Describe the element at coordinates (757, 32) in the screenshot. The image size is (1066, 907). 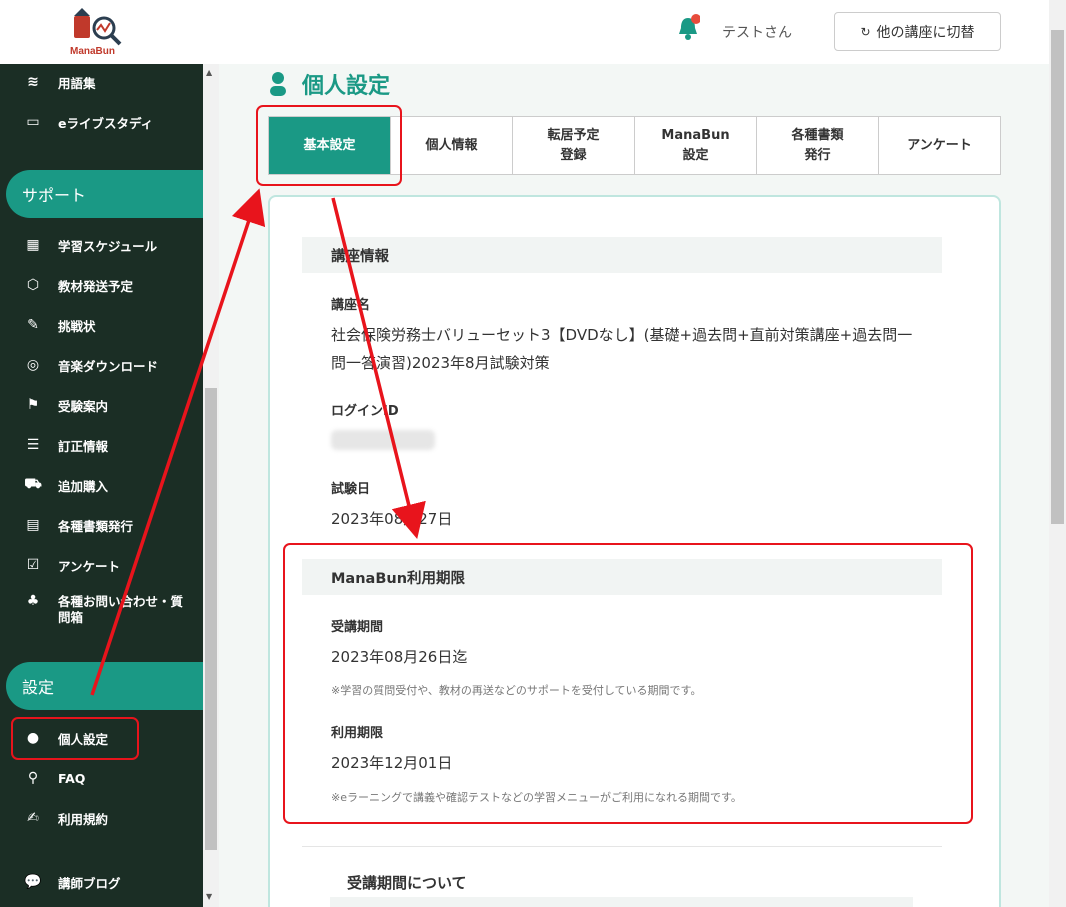
I see `user-name: テストさん` at that location.